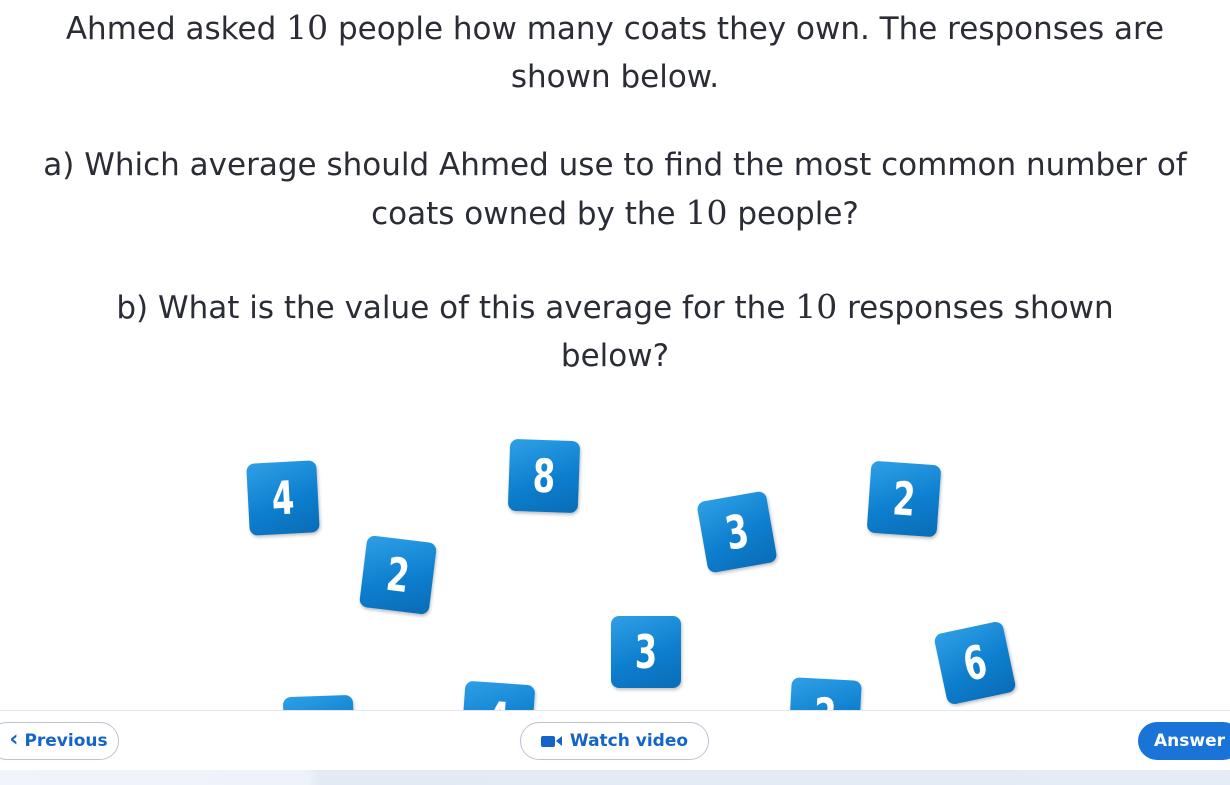  I want to click on answer-button: Answer, so click(1184, 741).